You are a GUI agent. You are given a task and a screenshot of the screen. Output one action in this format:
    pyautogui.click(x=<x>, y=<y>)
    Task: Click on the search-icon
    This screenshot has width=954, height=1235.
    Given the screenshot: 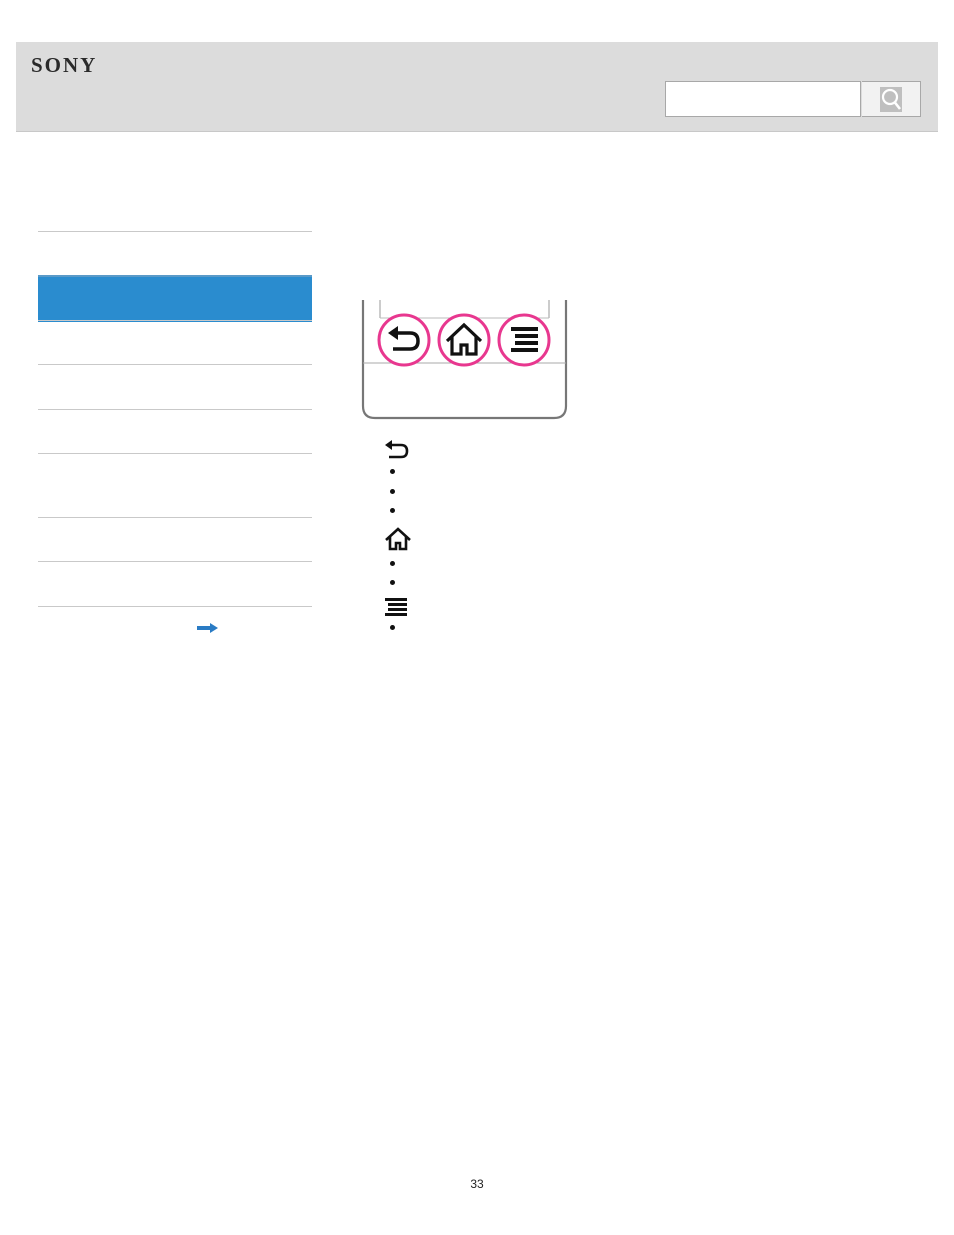 What is the action you would take?
    pyautogui.click(x=891, y=99)
    